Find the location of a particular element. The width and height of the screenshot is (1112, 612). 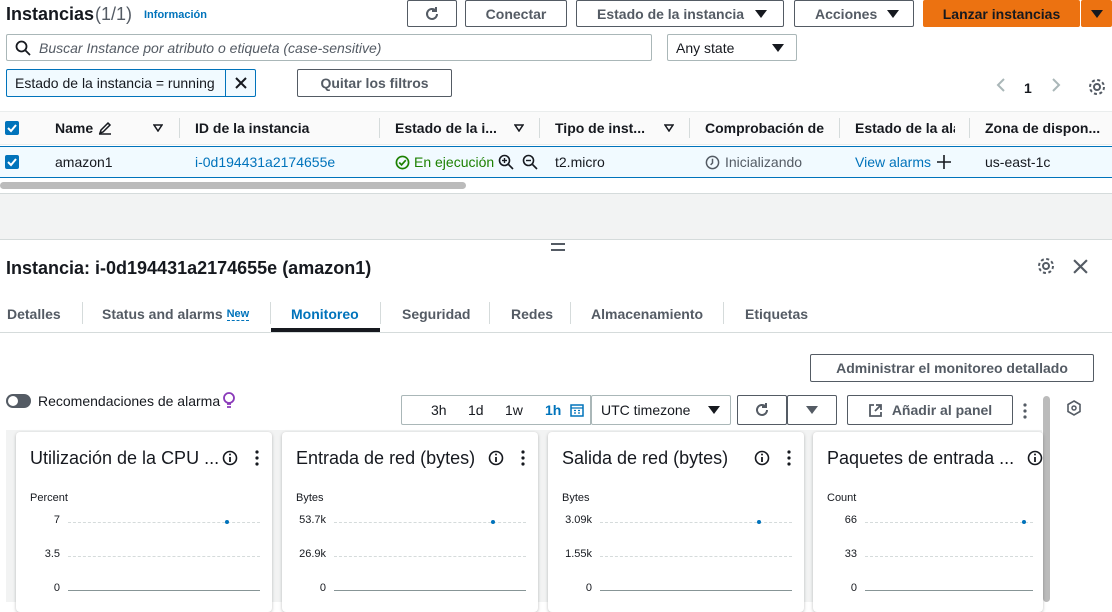

active-filter-token: Estado de la instancia = running is located at coordinates (131, 83).